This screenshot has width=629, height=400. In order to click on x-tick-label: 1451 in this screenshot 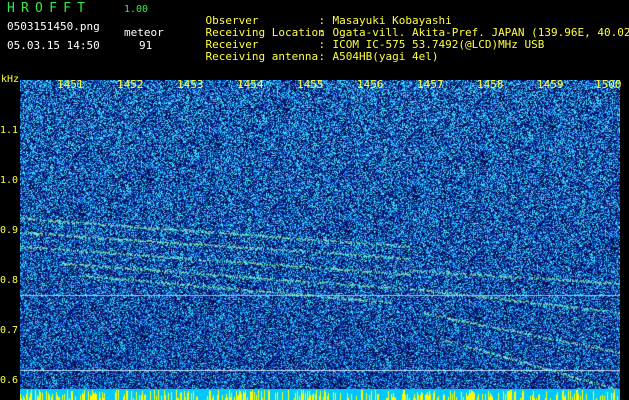, I will do `click(70, 84)`.